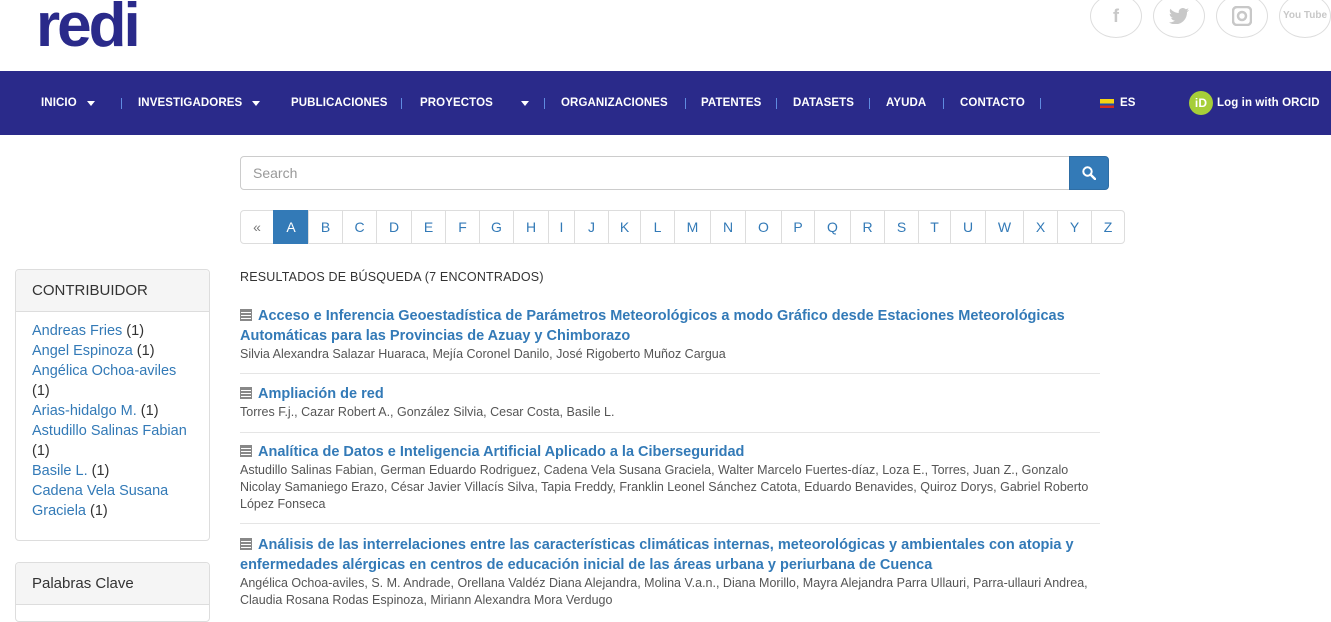 This screenshot has height=622, width=1331. Describe the element at coordinates (561, 227) in the screenshot. I see `alphabet-letter-i: I` at that location.